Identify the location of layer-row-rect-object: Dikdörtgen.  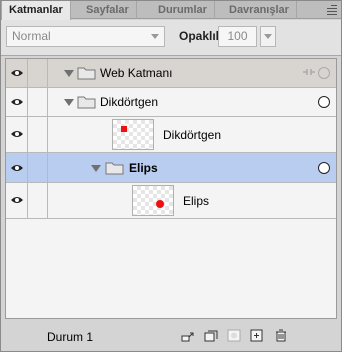
(171, 135).